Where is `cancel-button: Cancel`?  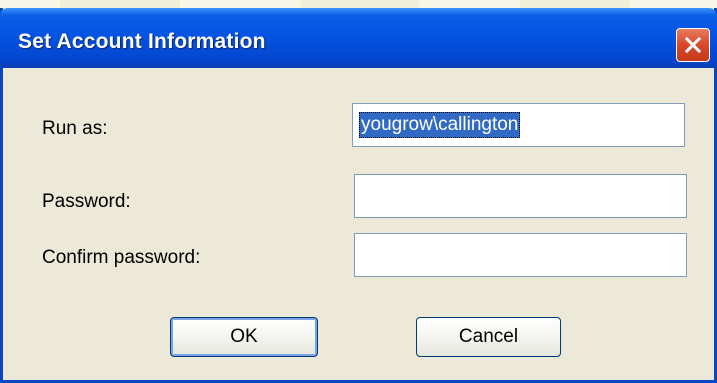
cancel-button: Cancel is located at coordinates (488, 337).